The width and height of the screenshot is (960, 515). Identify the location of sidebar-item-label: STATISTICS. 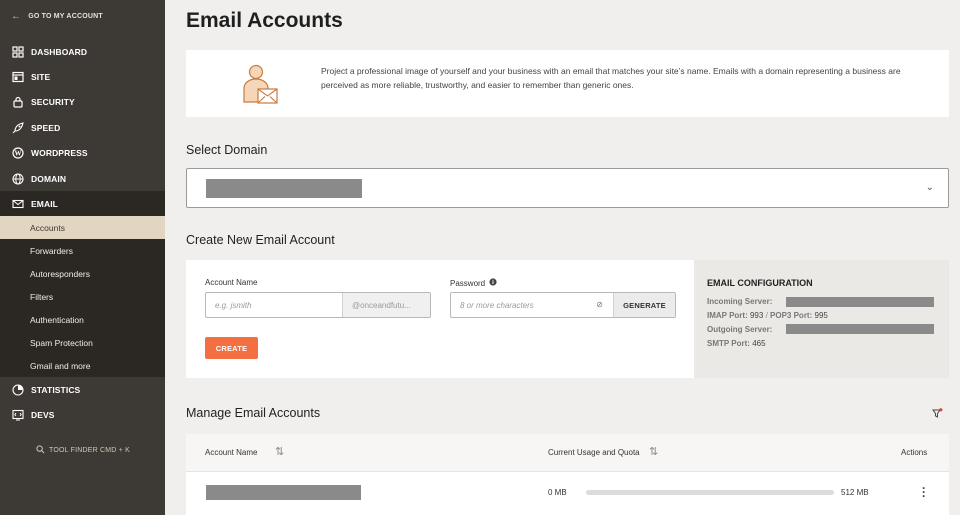
(56, 389).